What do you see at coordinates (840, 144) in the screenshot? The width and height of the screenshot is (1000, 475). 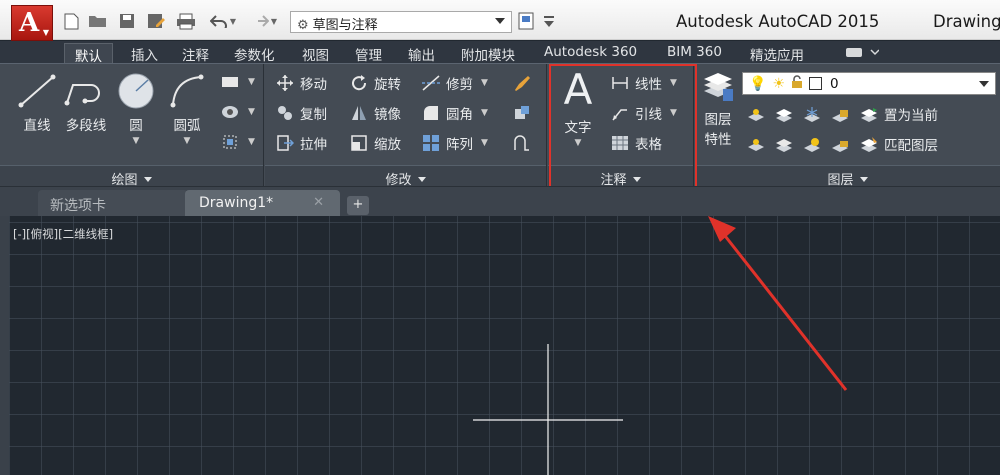 I see `layer-unlock-icon` at bounding box center [840, 144].